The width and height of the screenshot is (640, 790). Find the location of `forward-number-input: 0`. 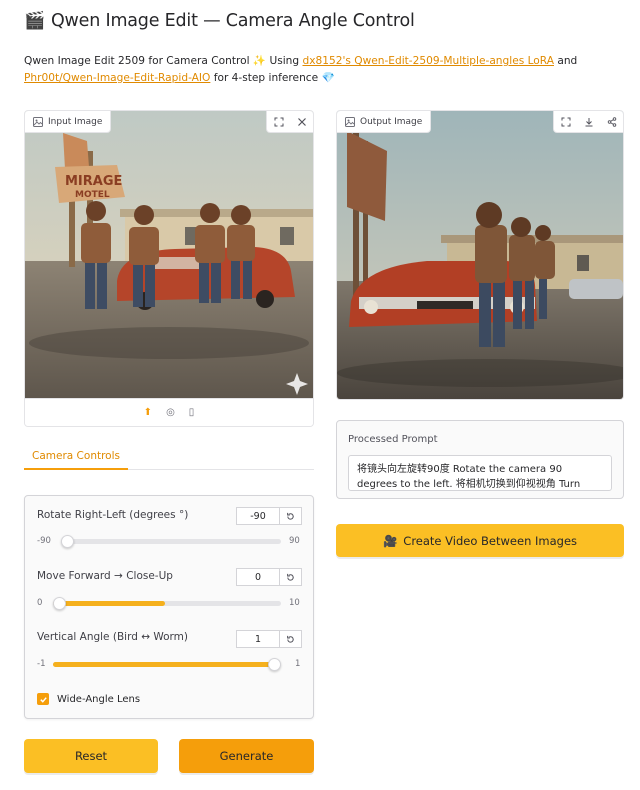

forward-number-input: 0 is located at coordinates (258, 577).